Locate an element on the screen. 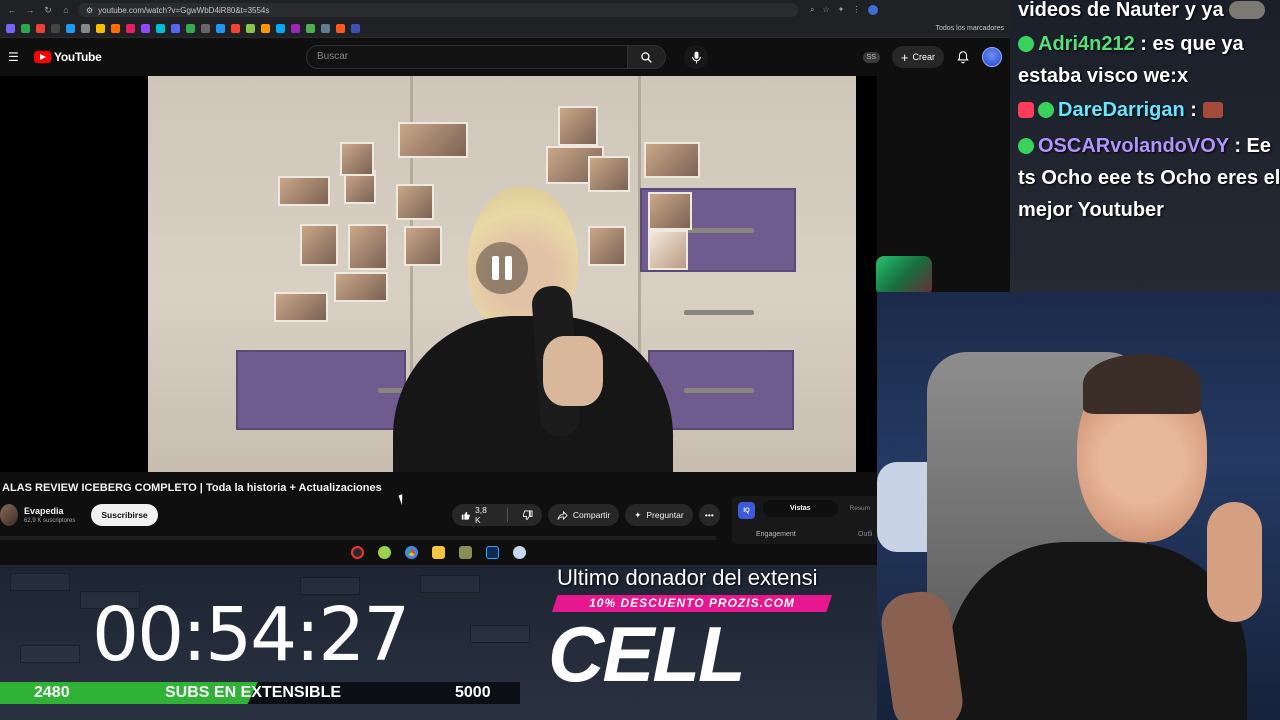 Image resolution: width=1280 pixels, height=720 pixels. forward-icon: → is located at coordinates (30, 10).